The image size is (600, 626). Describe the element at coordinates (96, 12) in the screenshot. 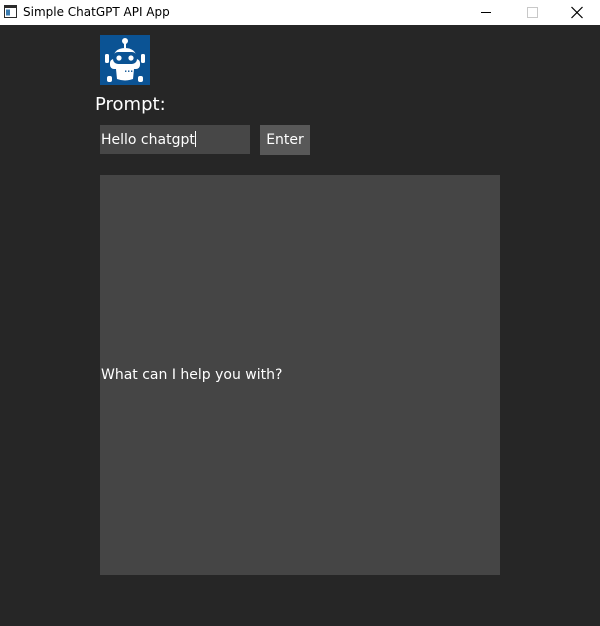

I see `window-title: Simple ChatGPT API App` at that location.